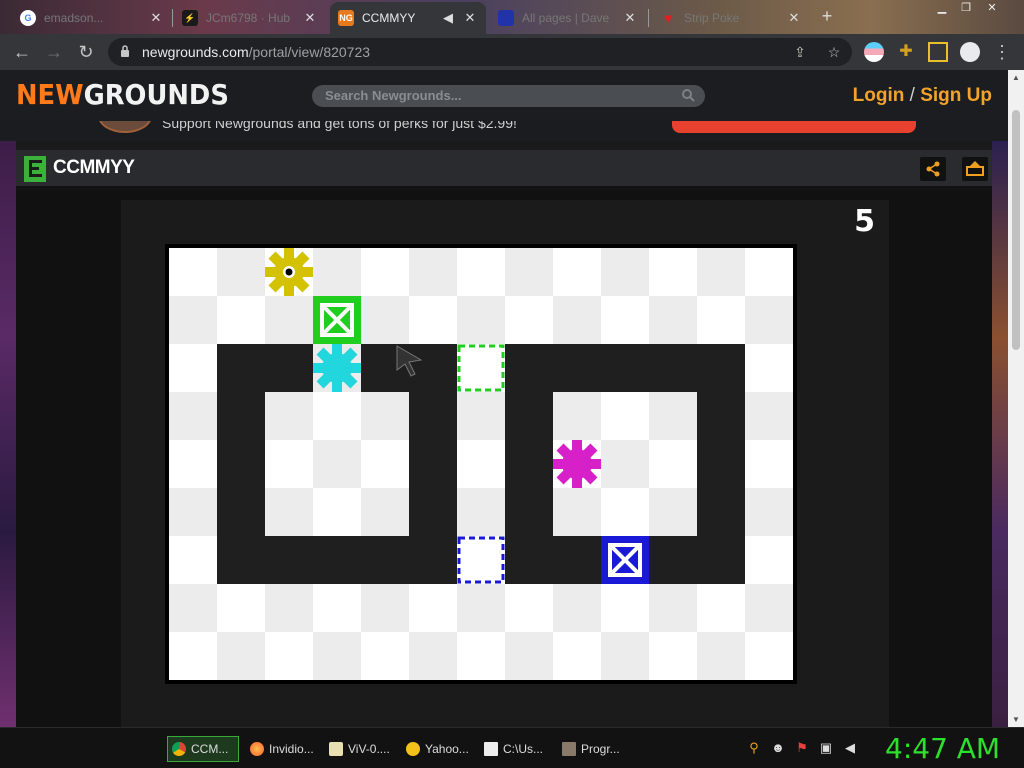 The height and width of the screenshot is (768, 1024). I want to click on profile-avatar-icon, so click(970, 52).